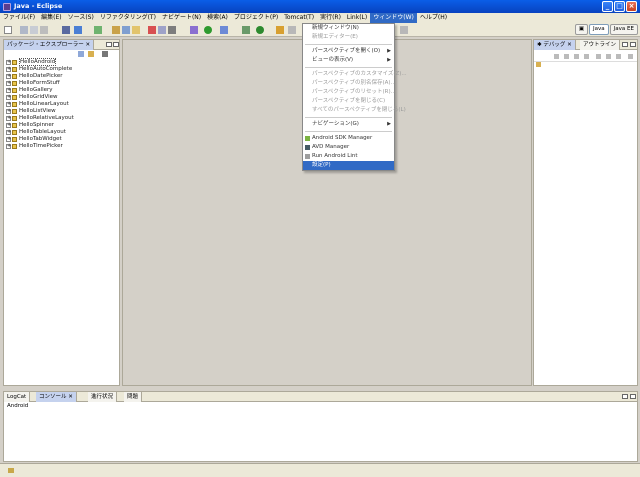  What do you see at coordinates (348, 28) in the screenshot?
I see `window-menu-item: 新規ウィンドウ(N)` at bounding box center [348, 28].